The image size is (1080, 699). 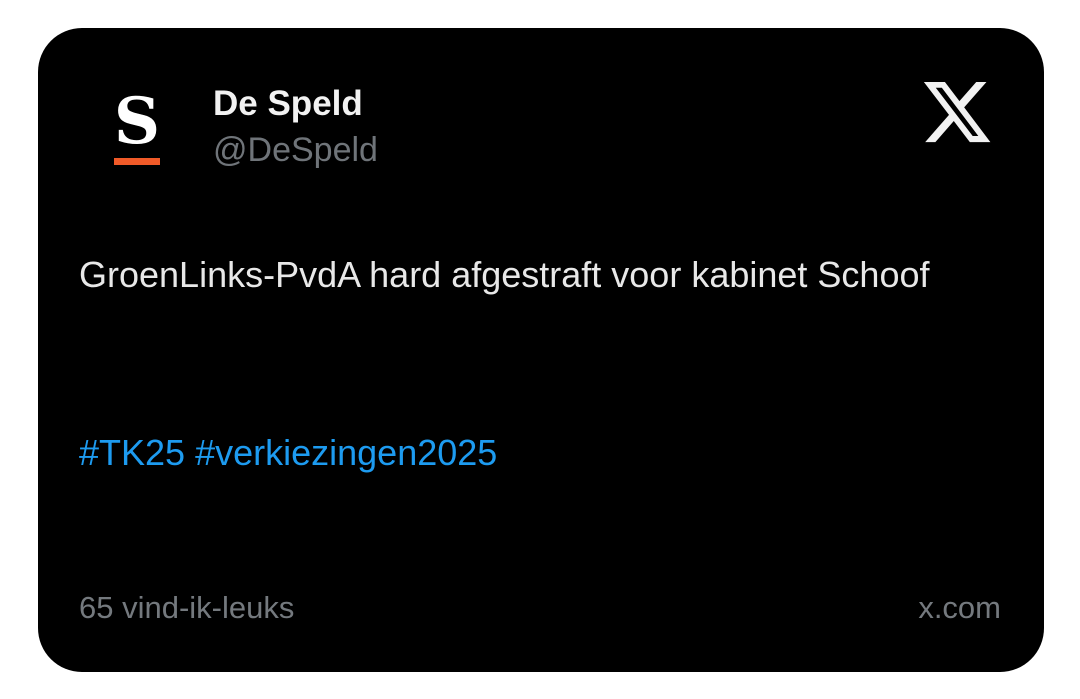 I want to click on author-display-name: De Speld, so click(x=288, y=104).